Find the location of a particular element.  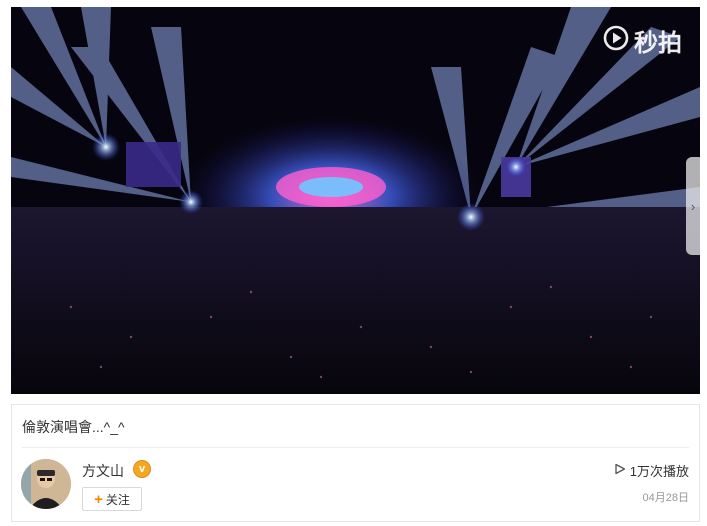

play-count-text: 1万次播放 is located at coordinates (659, 471).